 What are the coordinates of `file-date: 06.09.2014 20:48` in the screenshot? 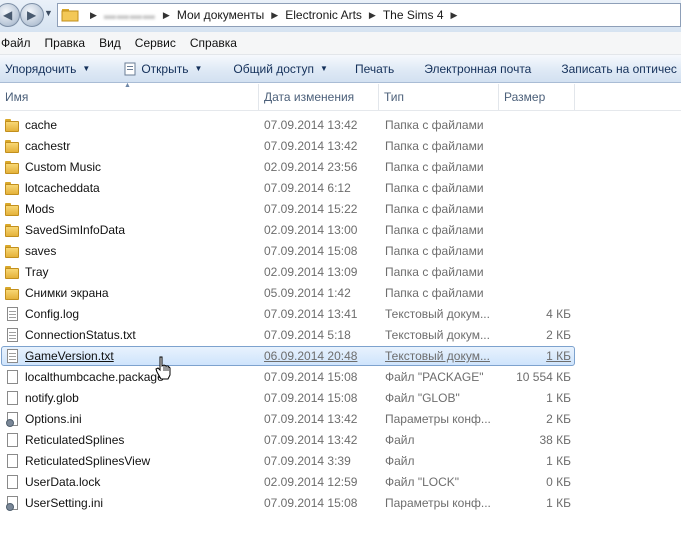 It's located at (311, 356).